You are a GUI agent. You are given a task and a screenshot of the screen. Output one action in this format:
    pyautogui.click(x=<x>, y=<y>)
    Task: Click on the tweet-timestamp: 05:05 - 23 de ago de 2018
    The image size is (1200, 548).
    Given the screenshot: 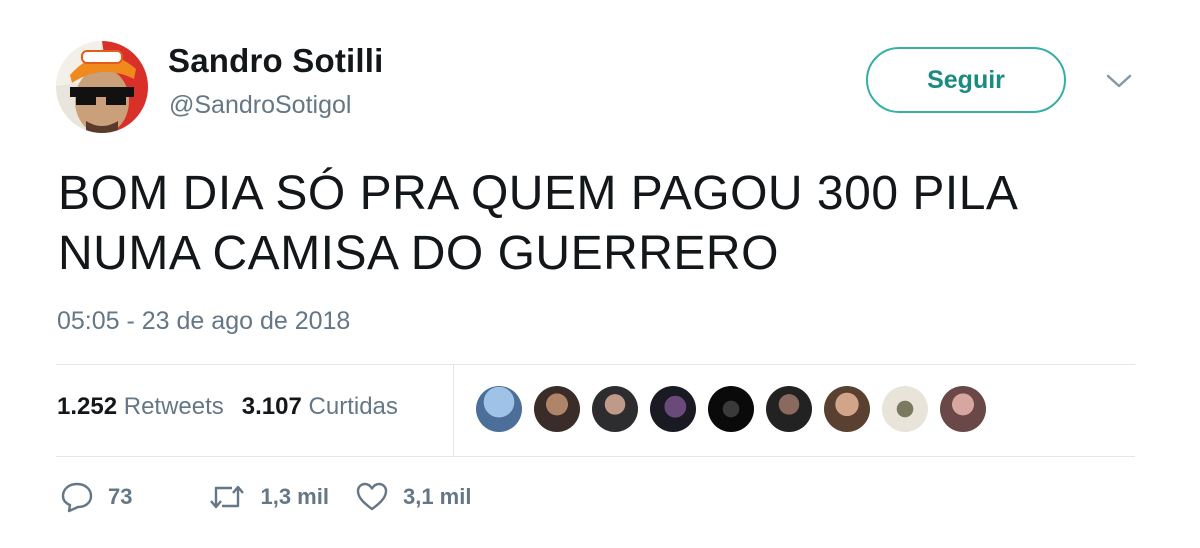 What is the action you would take?
    pyautogui.click(x=203, y=321)
    